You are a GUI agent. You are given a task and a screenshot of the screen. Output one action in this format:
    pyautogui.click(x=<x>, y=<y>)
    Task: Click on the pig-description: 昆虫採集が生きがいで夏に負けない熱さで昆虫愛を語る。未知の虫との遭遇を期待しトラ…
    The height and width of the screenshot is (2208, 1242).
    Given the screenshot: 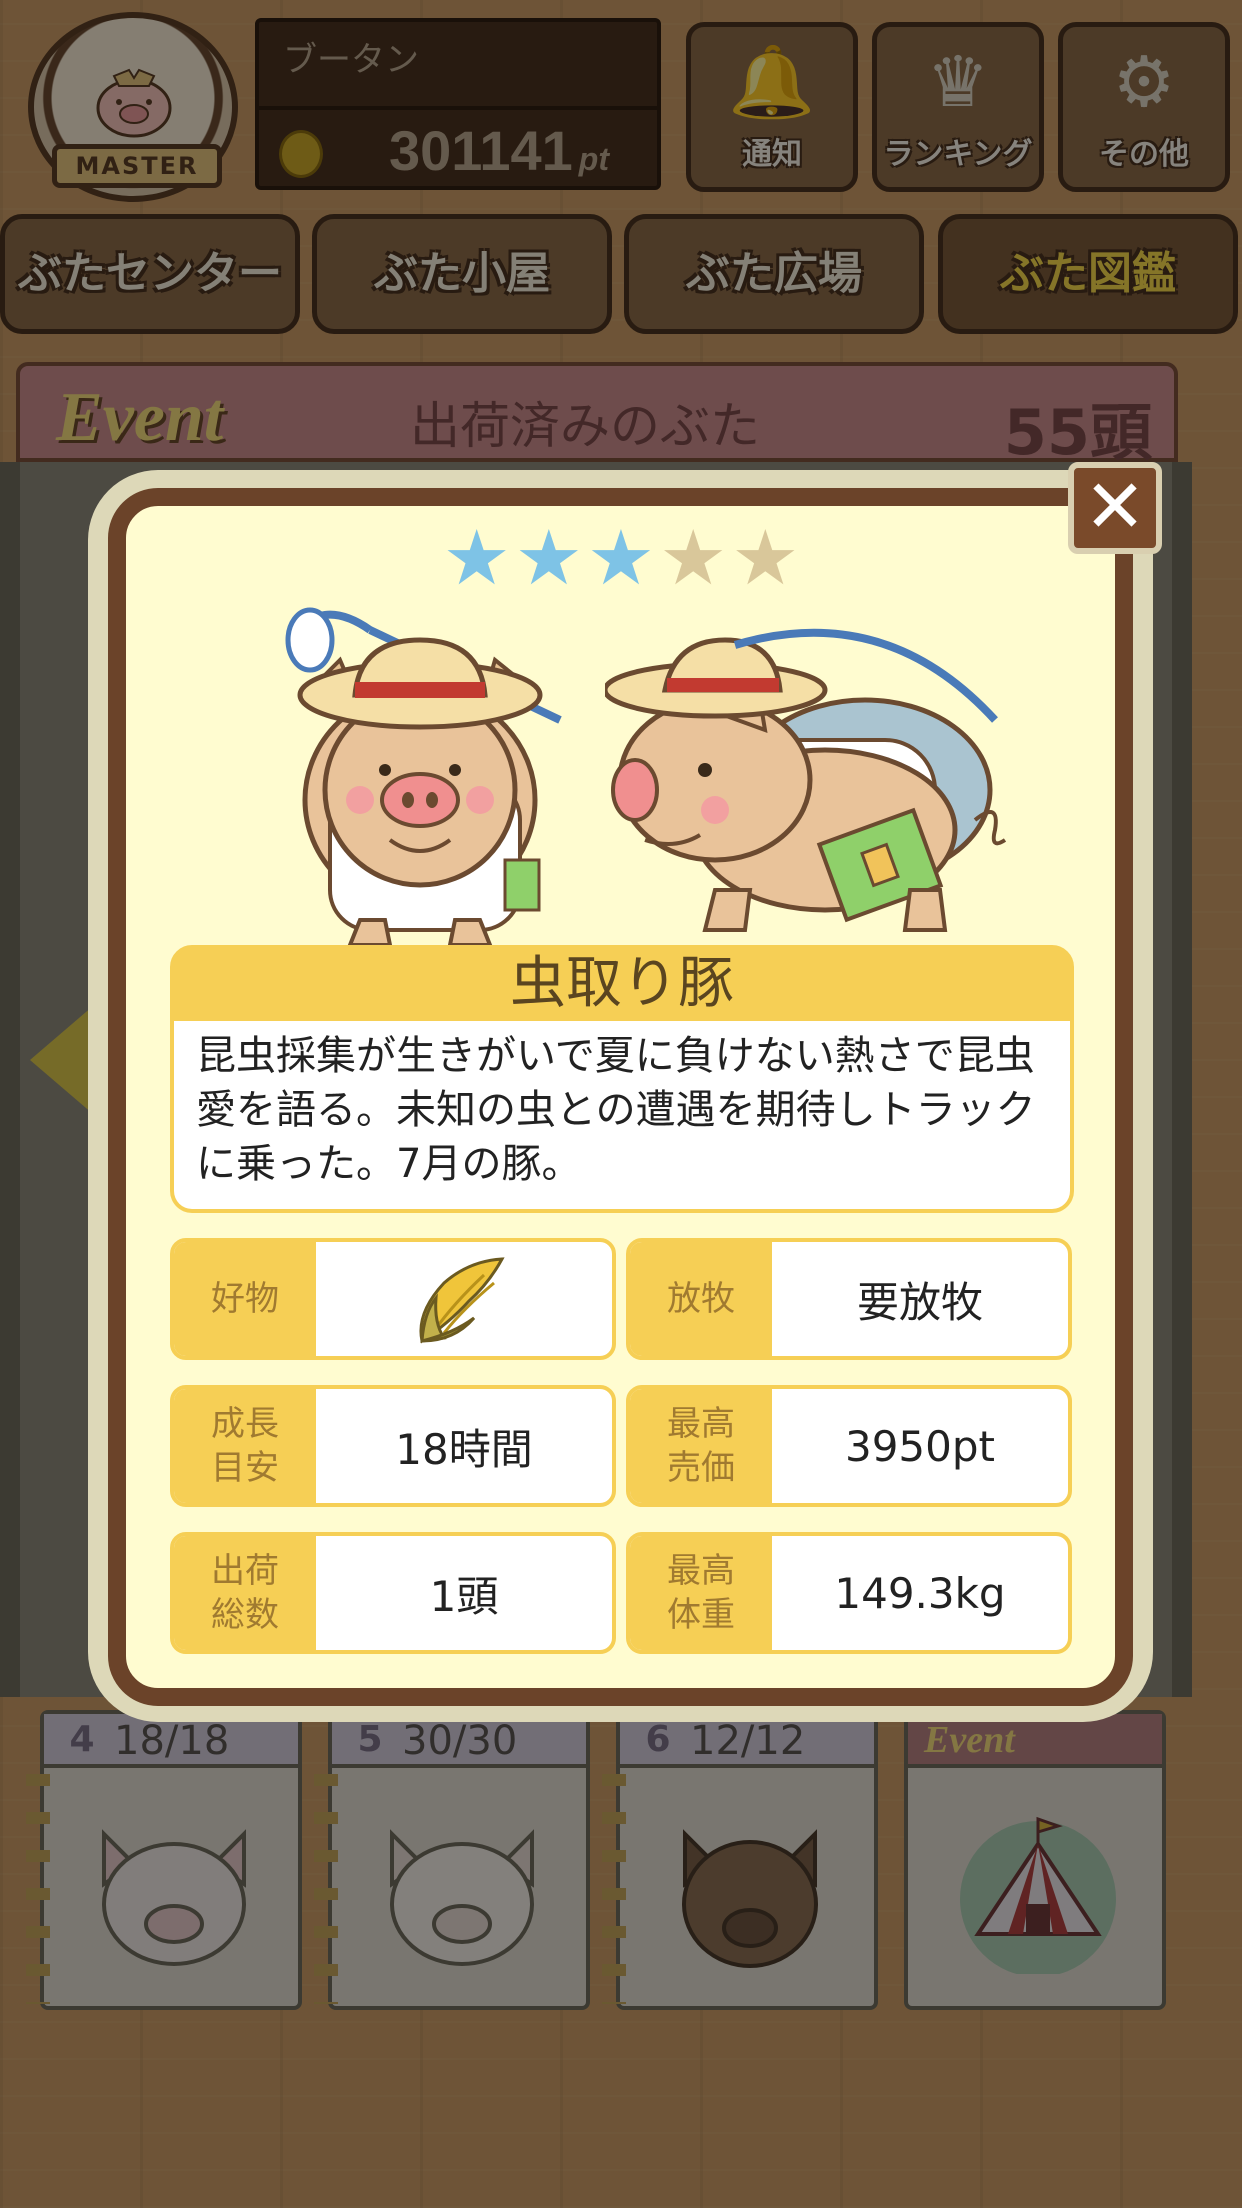 What is the action you would take?
    pyautogui.click(x=622, y=1117)
    